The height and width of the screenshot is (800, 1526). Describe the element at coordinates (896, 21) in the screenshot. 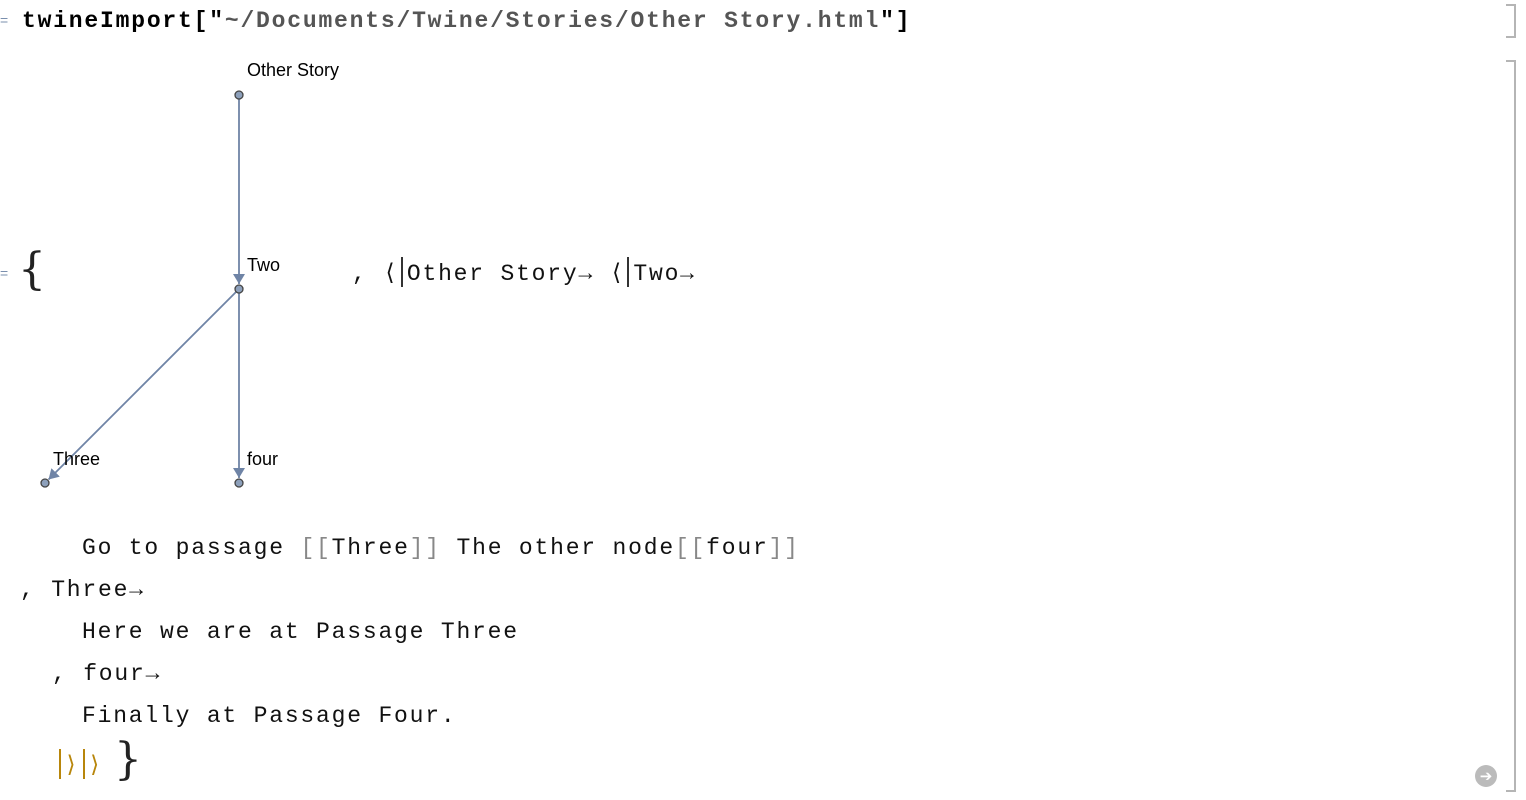

I see `close-bracket: "]` at that location.